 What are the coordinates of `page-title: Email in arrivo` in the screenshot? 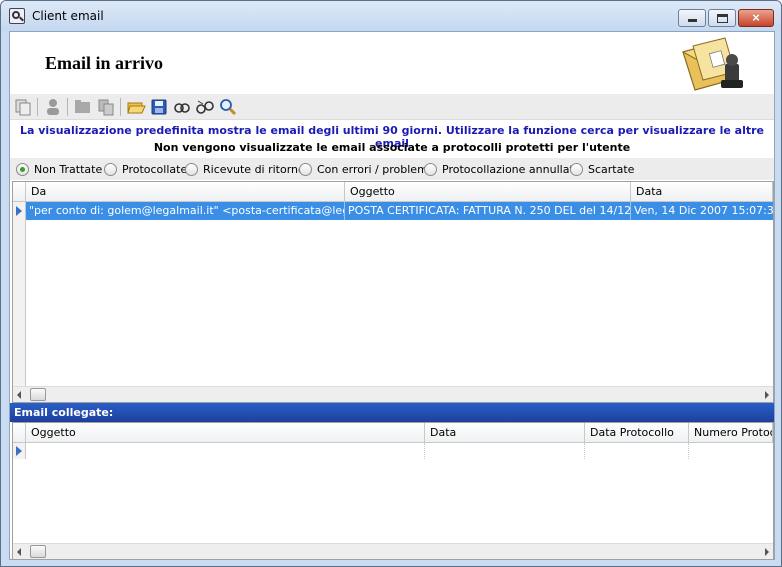 It's located at (104, 63).